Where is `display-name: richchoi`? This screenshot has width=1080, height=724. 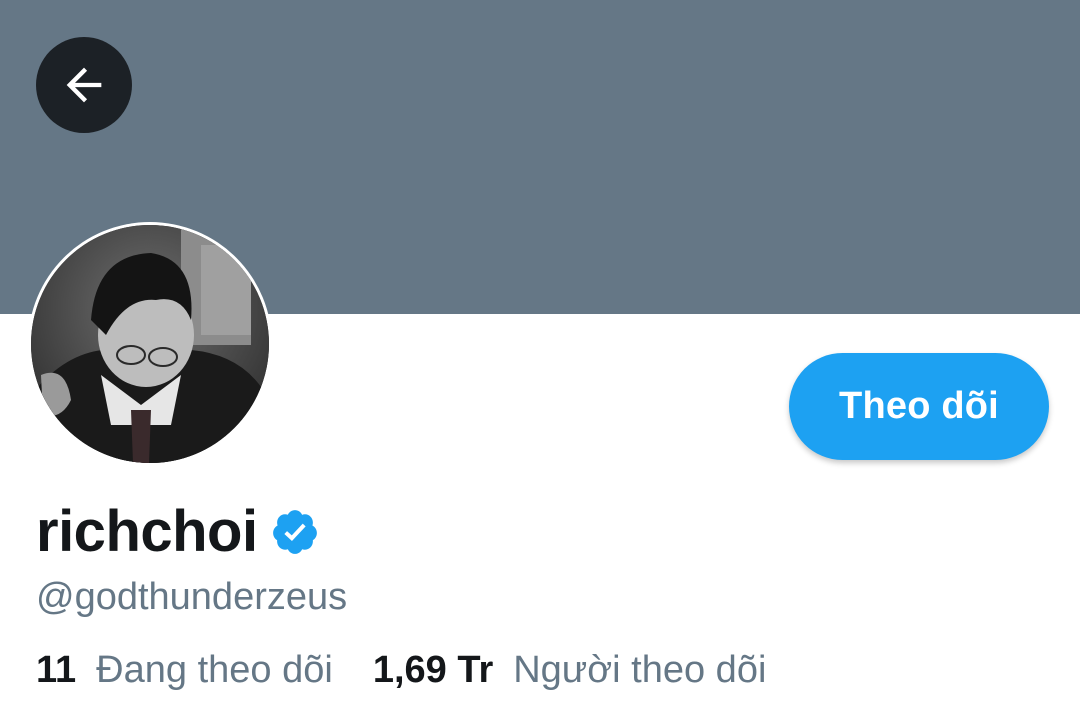
display-name: richchoi is located at coordinates (147, 531).